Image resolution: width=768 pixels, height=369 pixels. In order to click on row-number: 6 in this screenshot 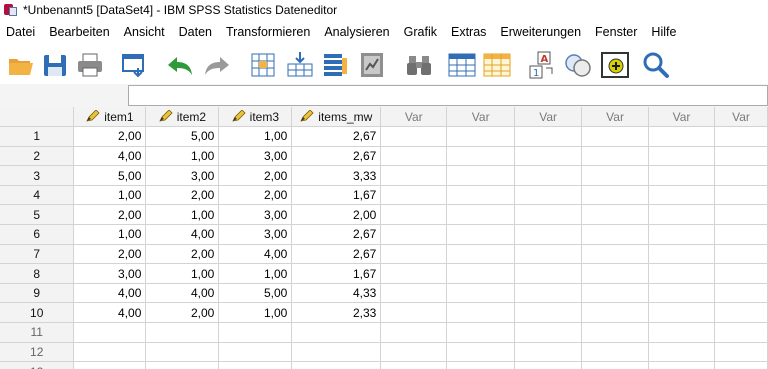, I will do `click(37, 234)`.